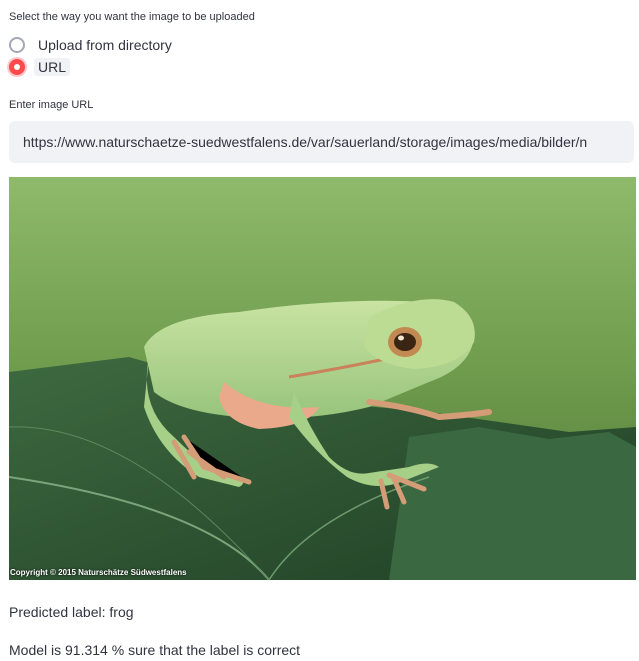 The width and height of the screenshot is (639, 661). I want to click on radio-upload-from-directory: Upload from directory, so click(92, 45).